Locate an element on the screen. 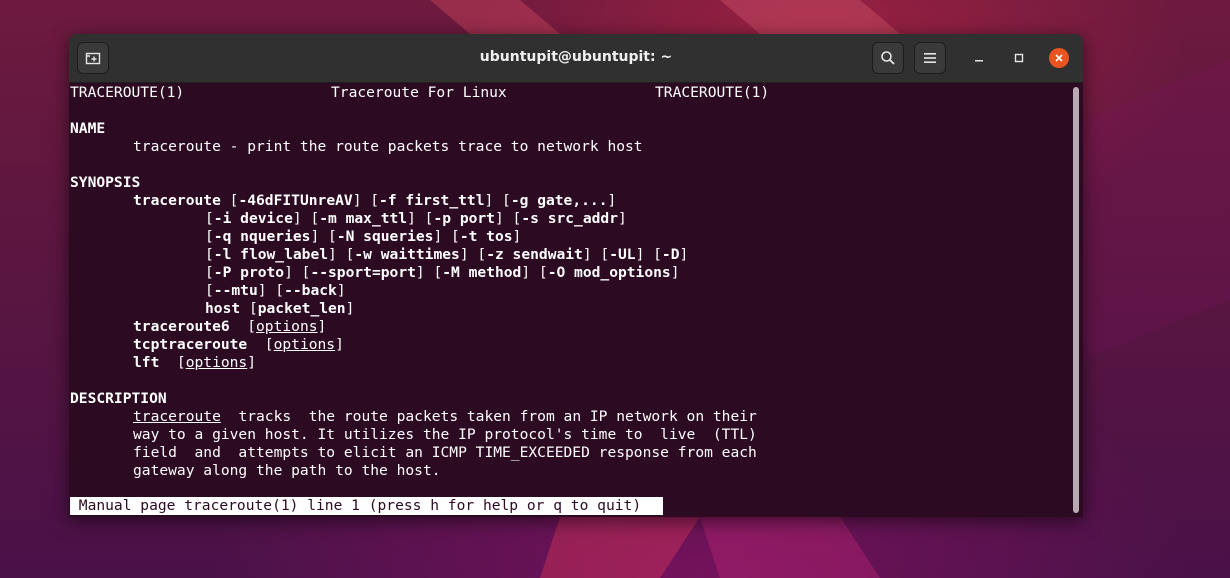 This screenshot has height=578, width=1230. synopsis-line-3: [-q nqueries] [-N squeries] [-t tos] is located at coordinates (363, 236).